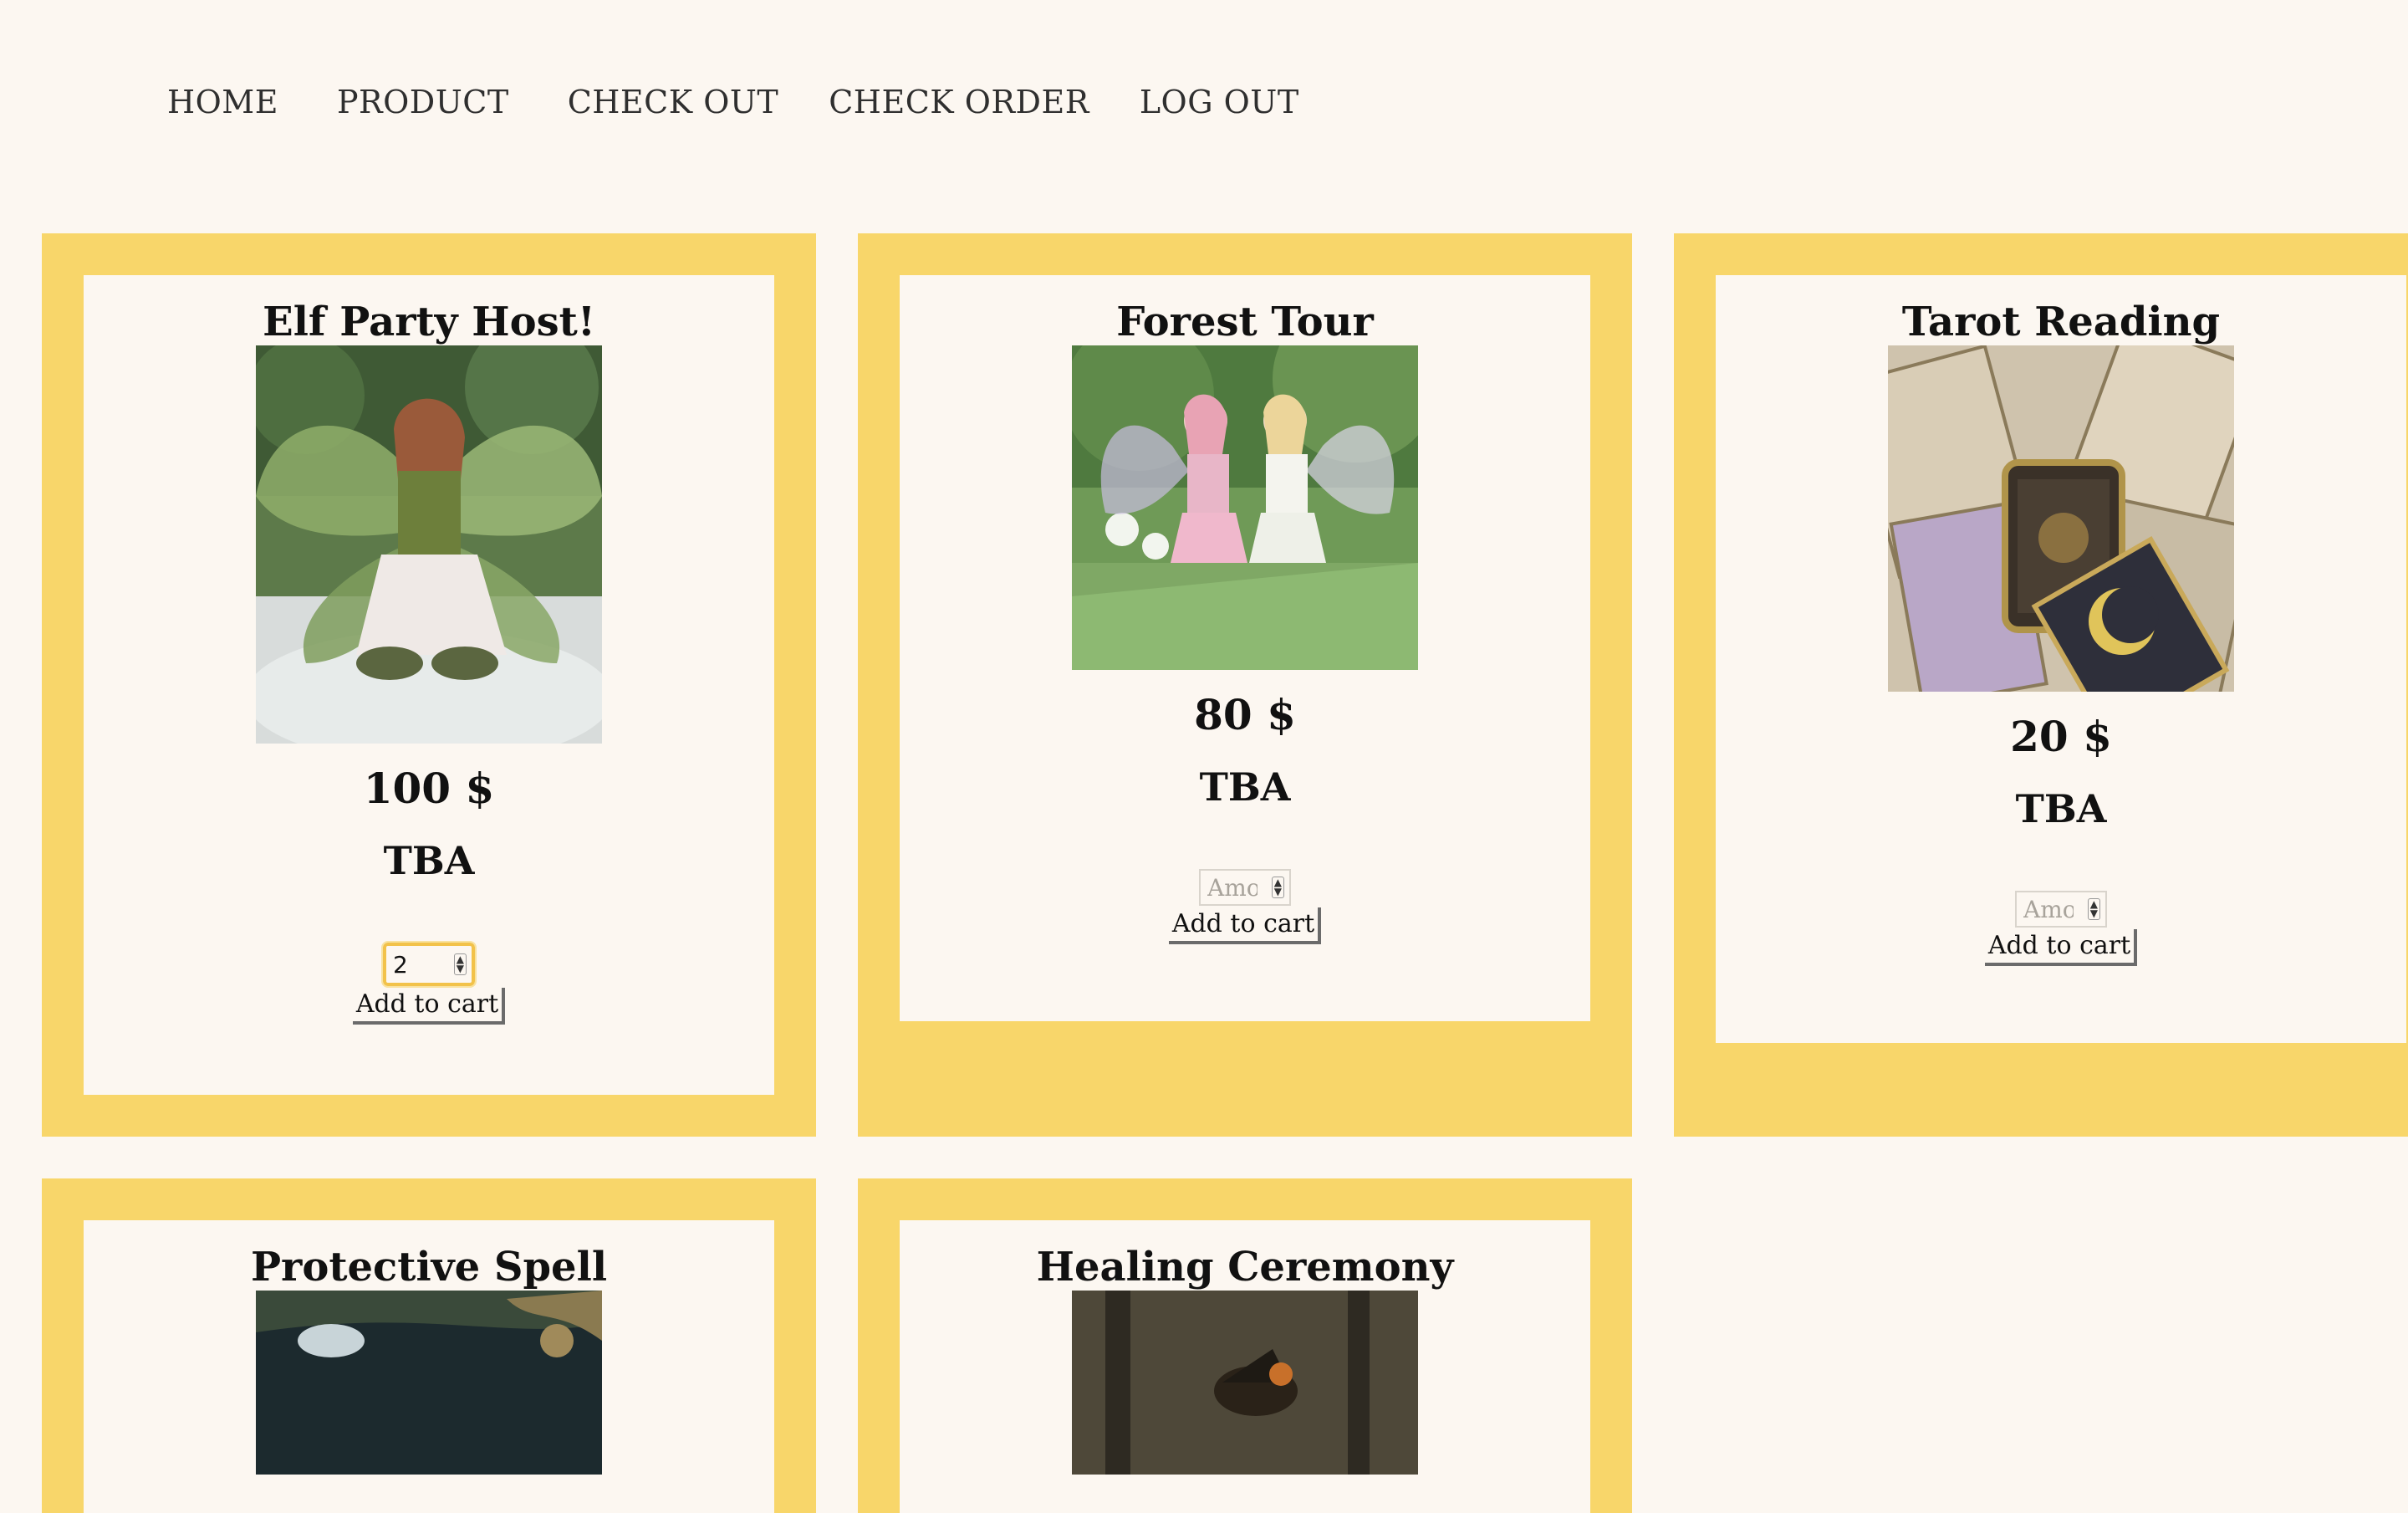 This screenshot has height=1513, width=2408. What do you see at coordinates (429, 964) in the screenshot?
I see `quantity-stepper: 2 ▲ ▼` at bounding box center [429, 964].